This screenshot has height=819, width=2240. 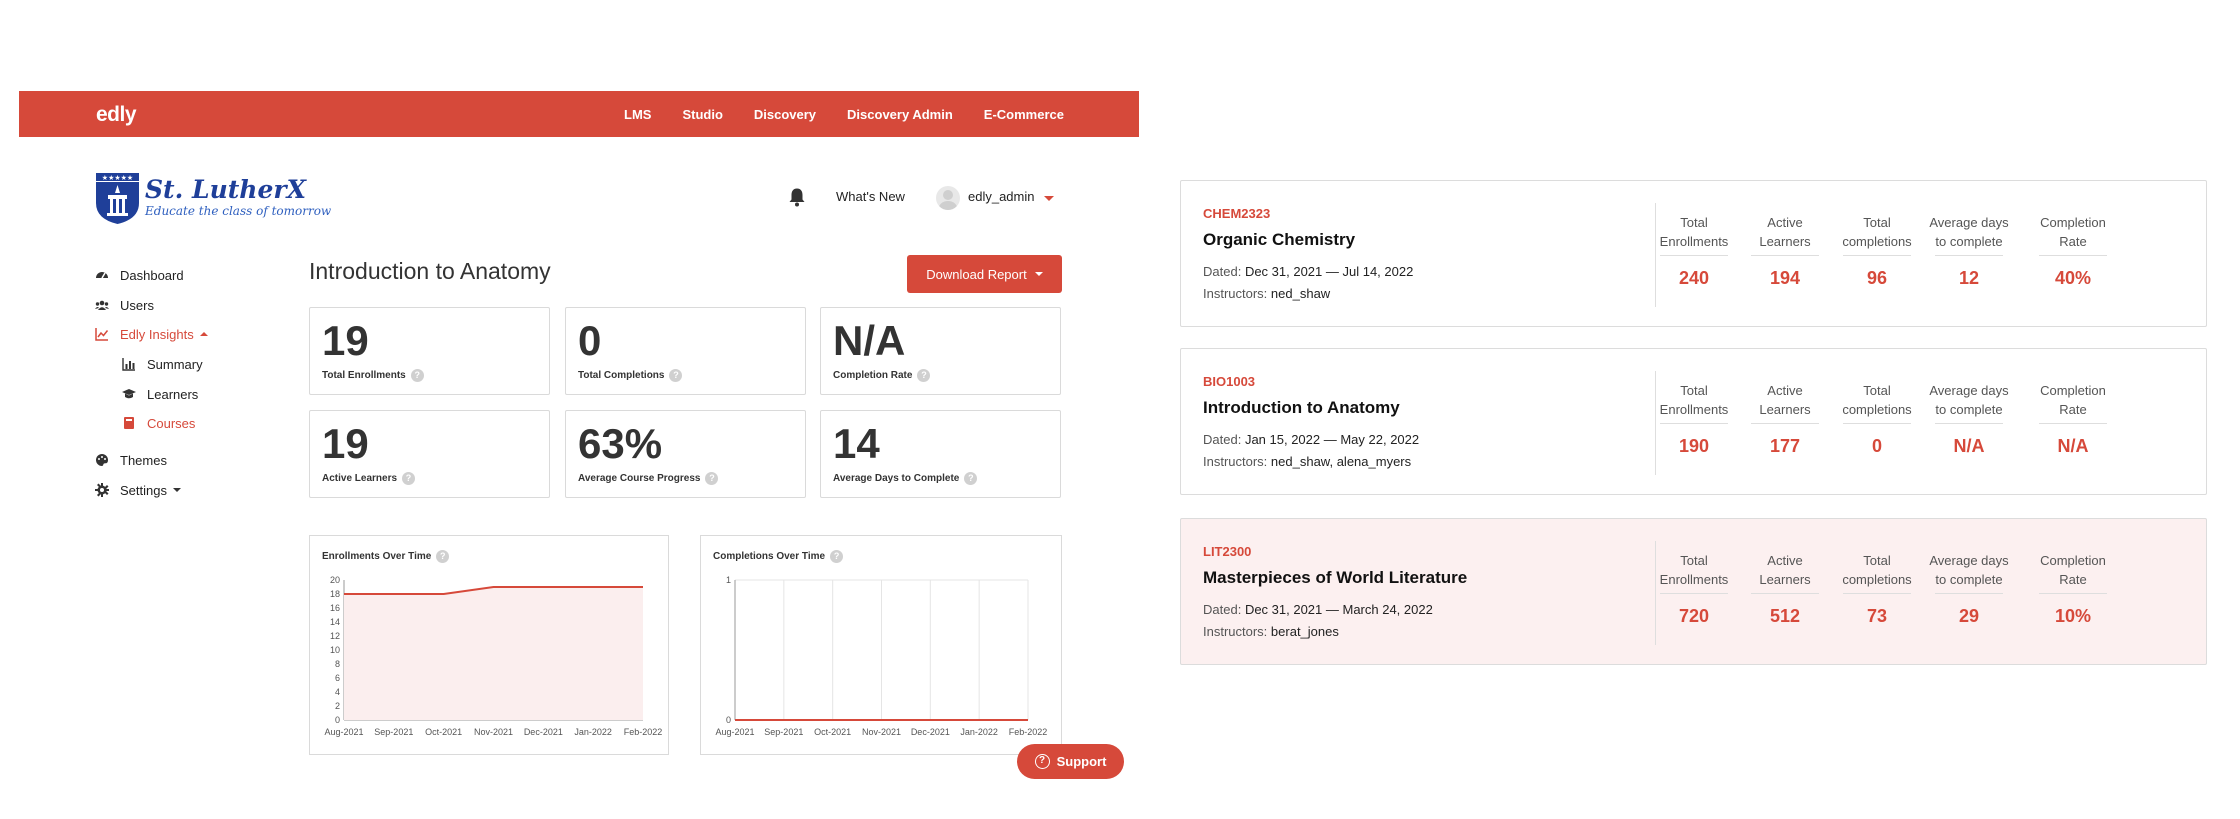 I want to click on series-area, so click(x=493, y=653).